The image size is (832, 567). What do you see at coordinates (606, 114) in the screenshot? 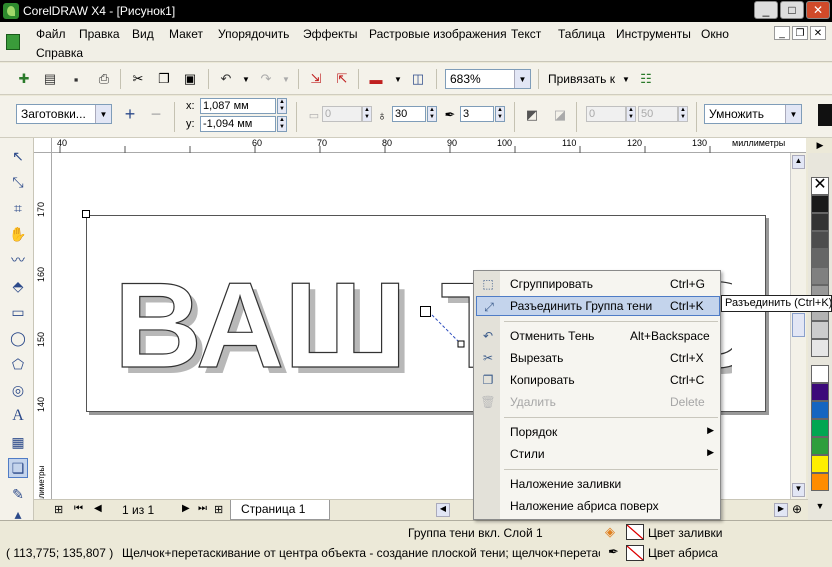
I see `fade-field: 0` at bounding box center [606, 114].